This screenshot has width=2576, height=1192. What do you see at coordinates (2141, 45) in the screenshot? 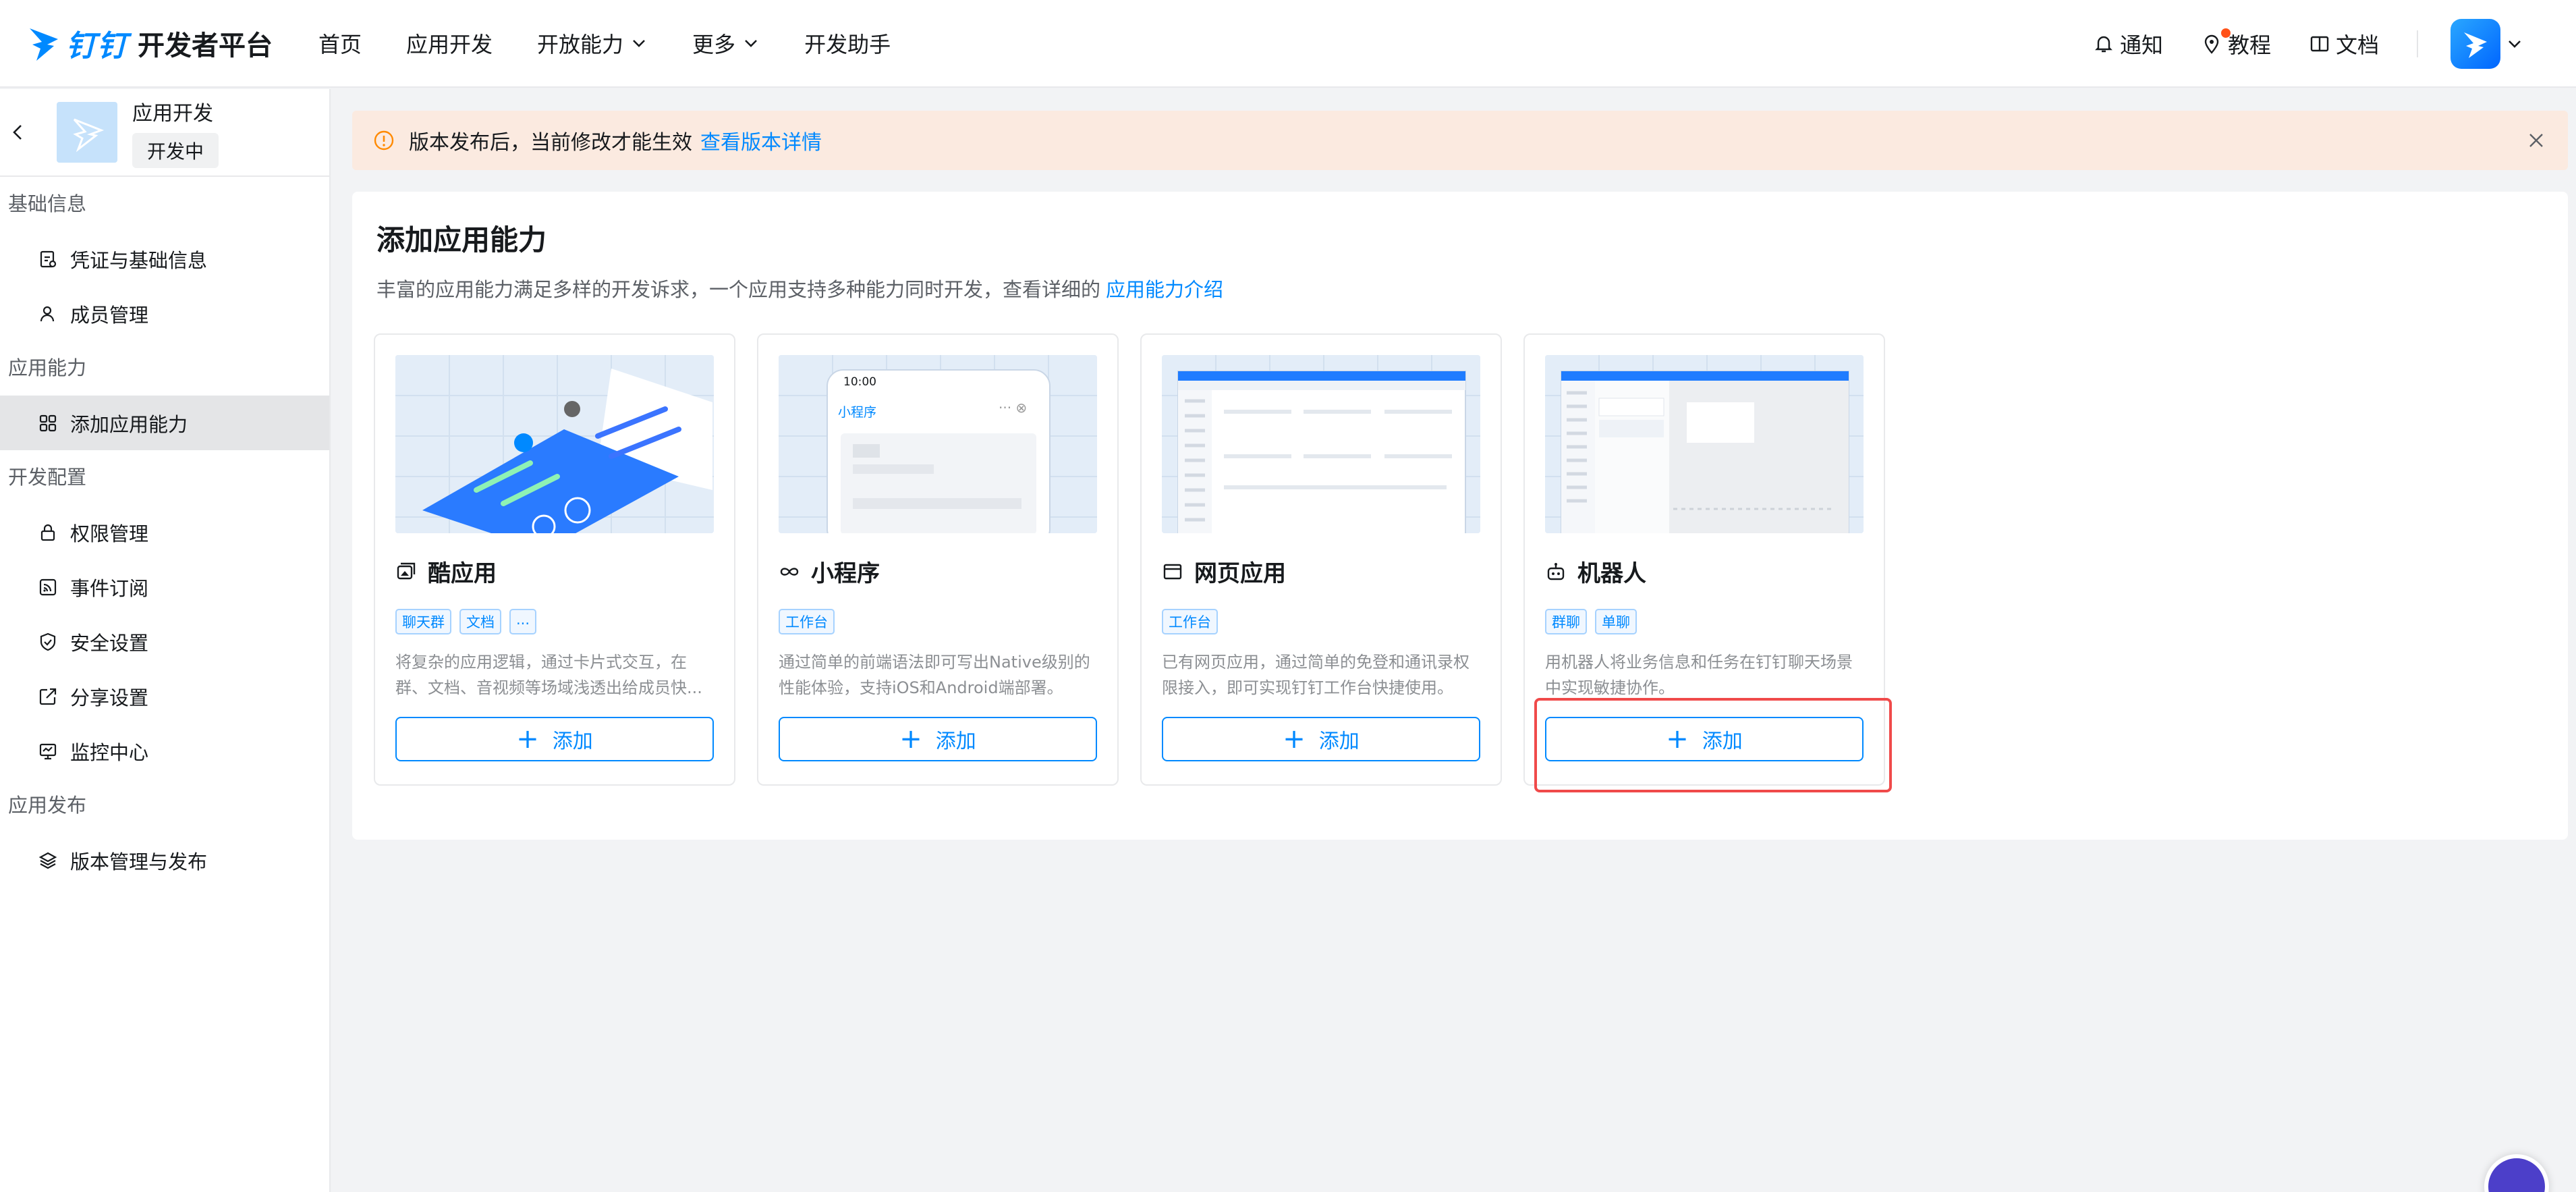
I see `notify-label: 通知` at bounding box center [2141, 45].